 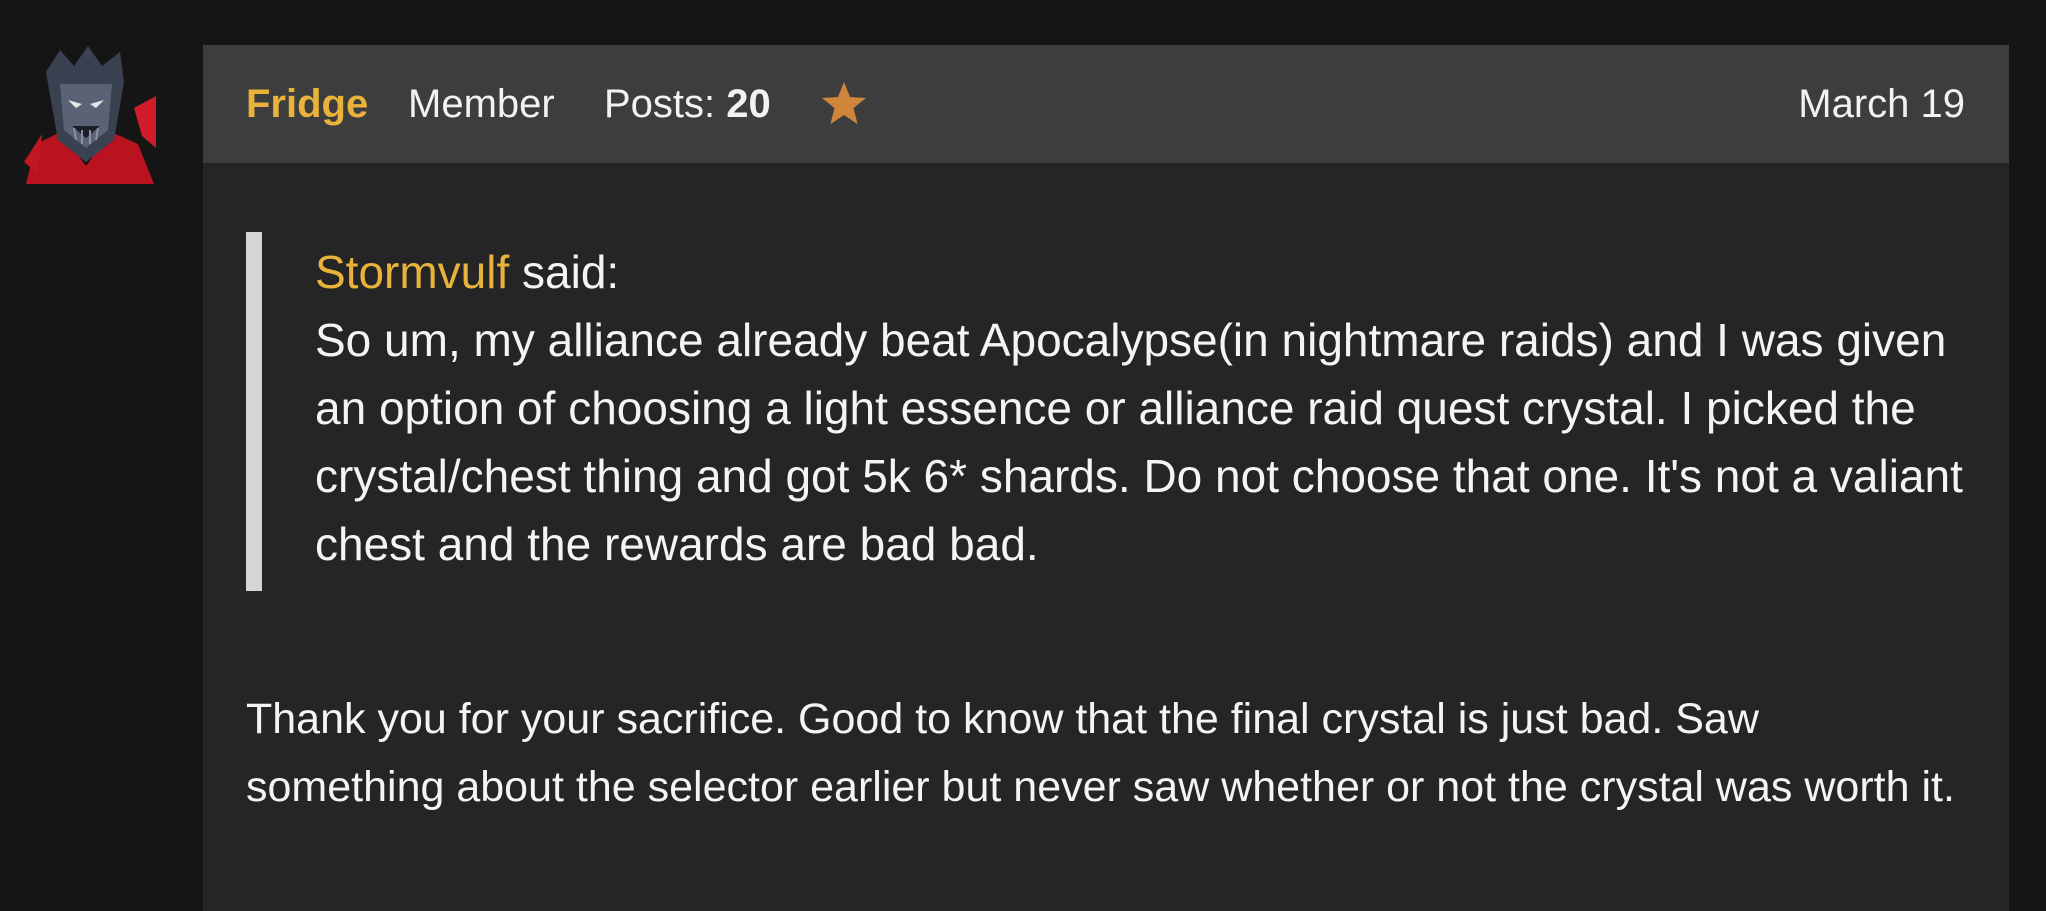 I want to click on quote-bar, so click(x=254, y=411).